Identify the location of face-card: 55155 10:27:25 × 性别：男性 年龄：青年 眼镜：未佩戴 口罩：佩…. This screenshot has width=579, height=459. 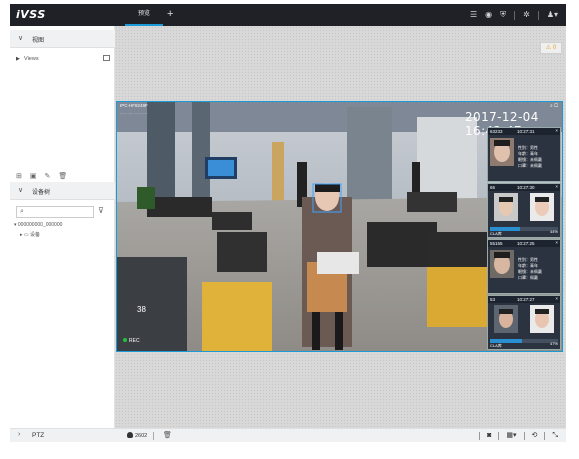
(524, 266).